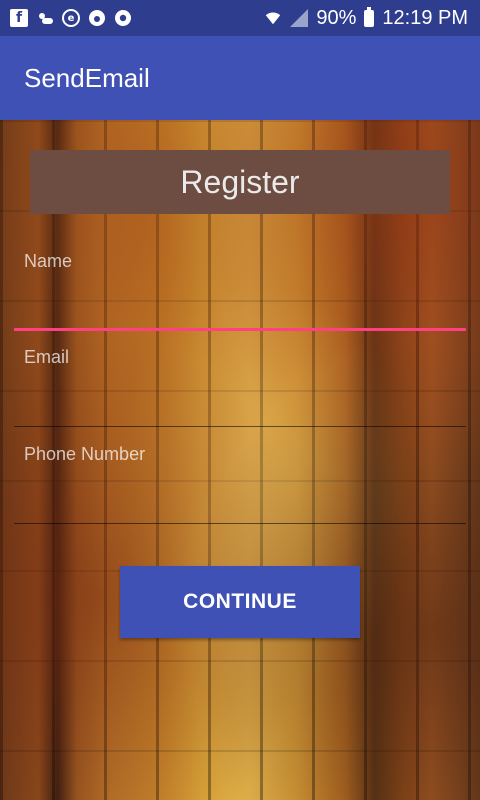 The width and height of the screenshot is (480, 800). Describe the element at coordinates (336, 17) in the screenshot. I see `battery-percent: 90%` at that location.